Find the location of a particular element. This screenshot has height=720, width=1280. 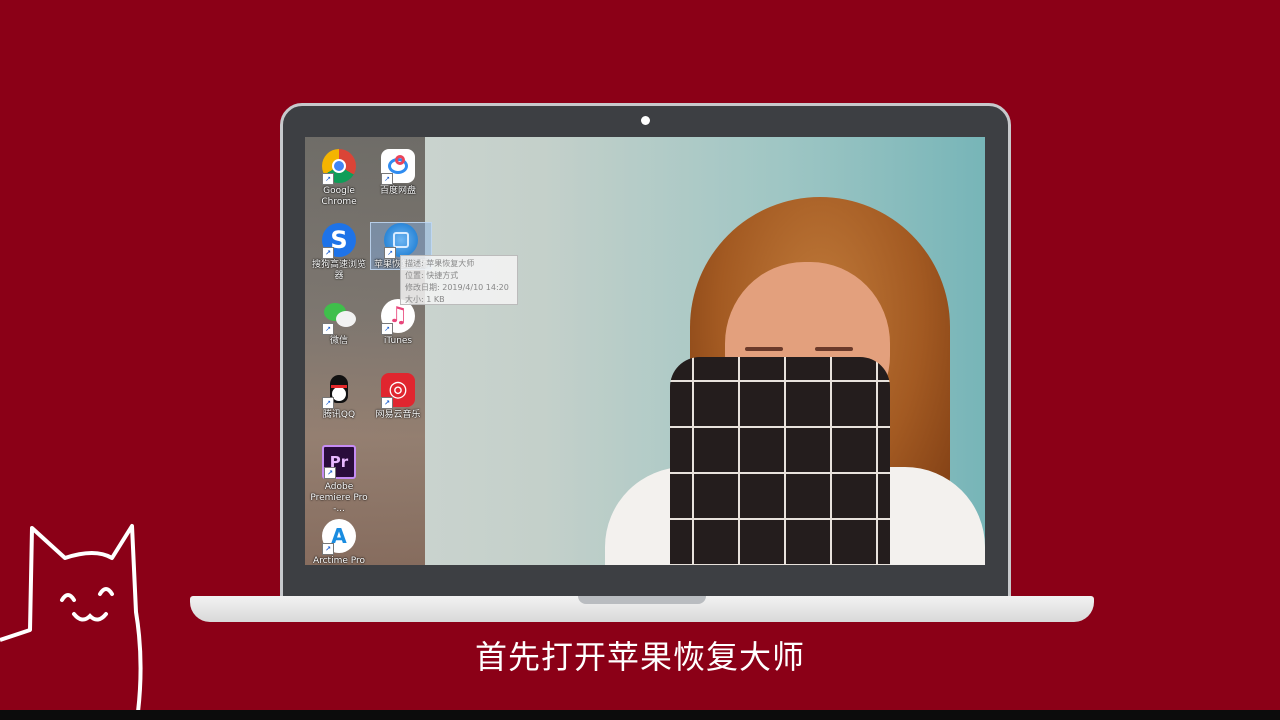

laptop-base-notch is located at coordinates (642, 600).